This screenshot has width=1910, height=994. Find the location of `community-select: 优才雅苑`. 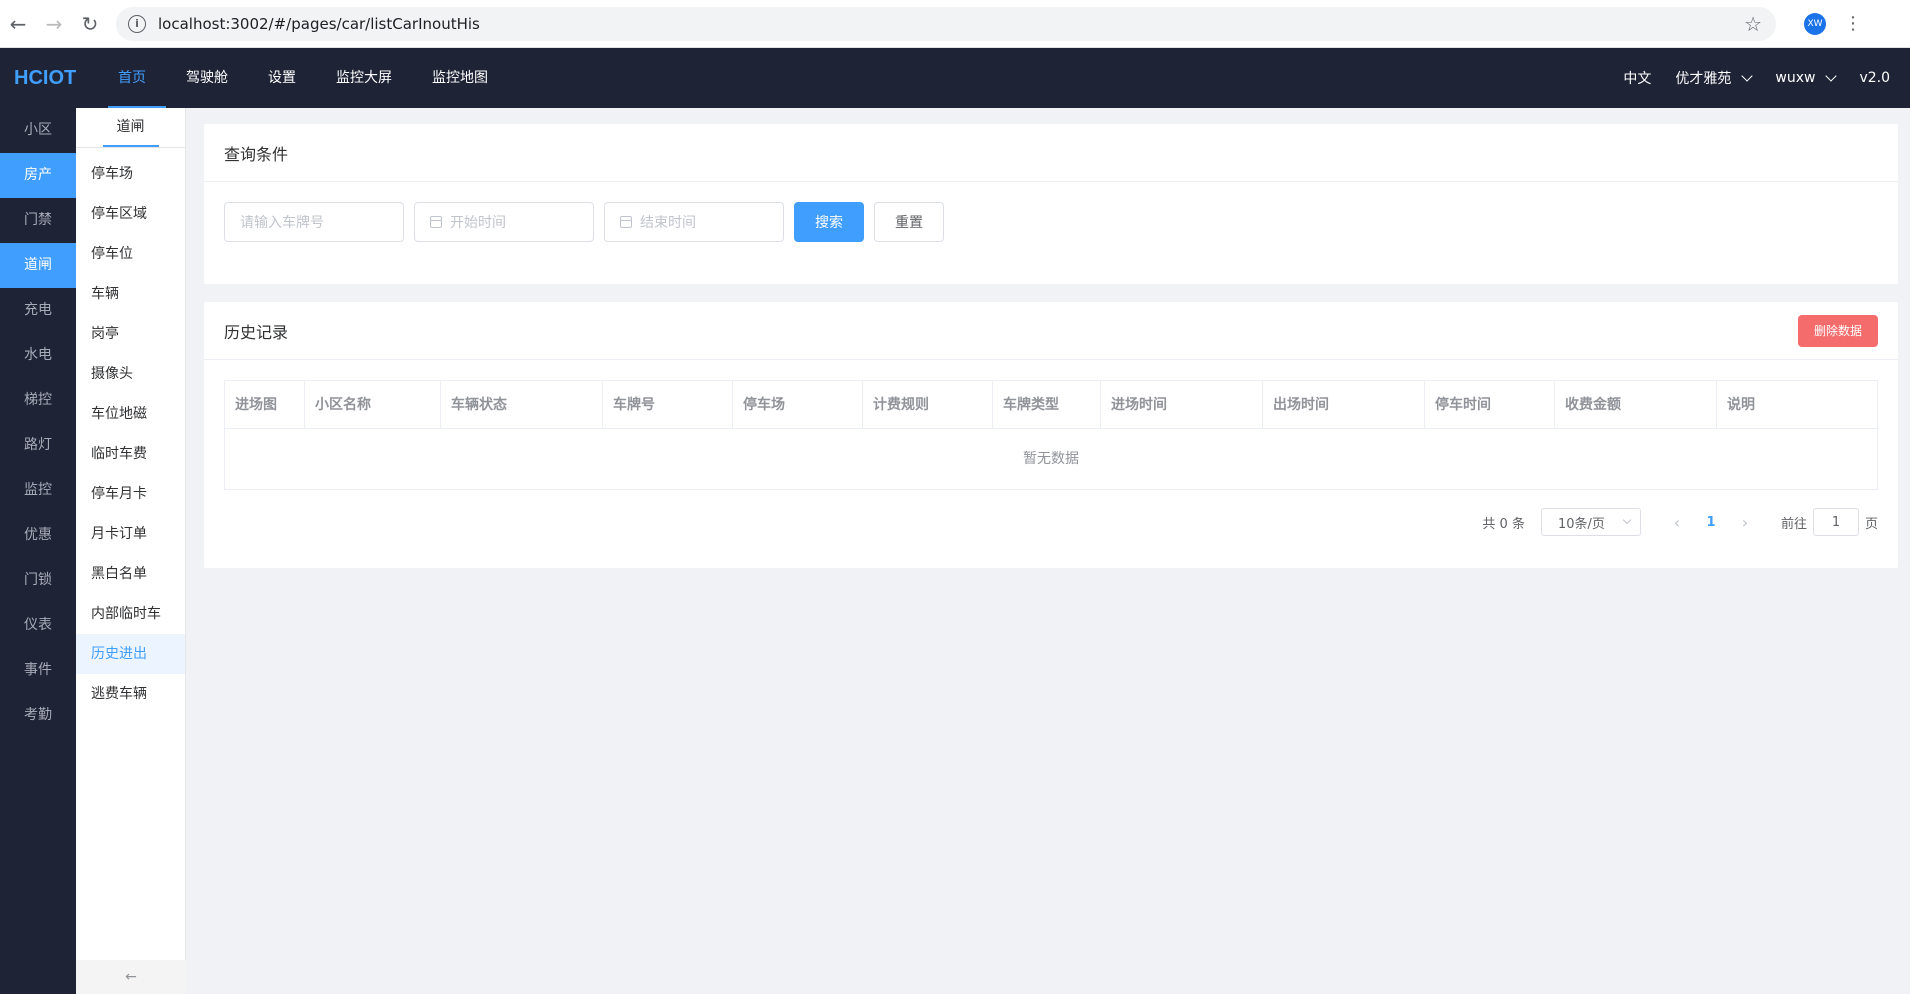

community-select: 优才雅苑 is located at coordinates (1714, 78).